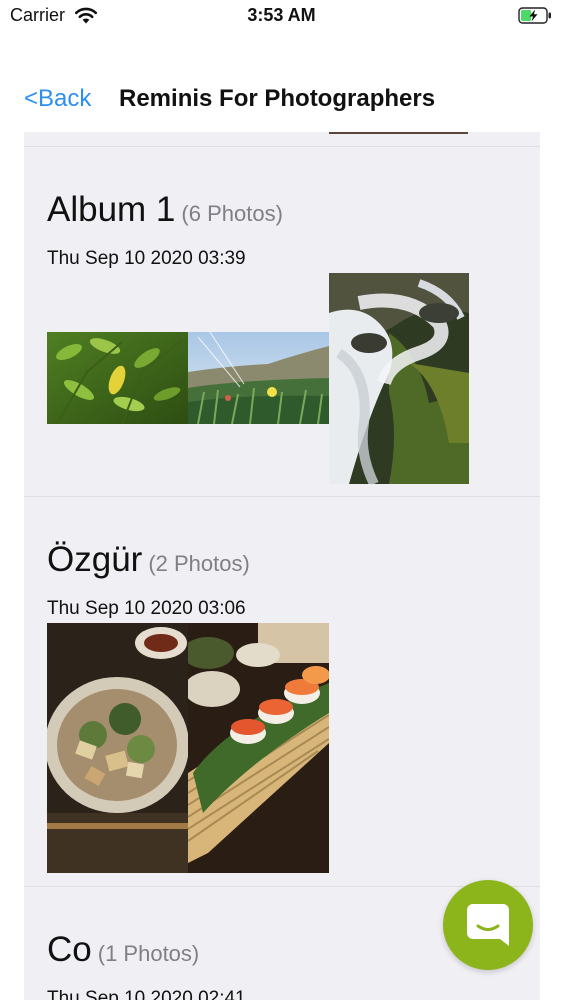  Describe the element at coordinates (258, 378) in the screenshot. I see `beach-grass-photo` at that location.